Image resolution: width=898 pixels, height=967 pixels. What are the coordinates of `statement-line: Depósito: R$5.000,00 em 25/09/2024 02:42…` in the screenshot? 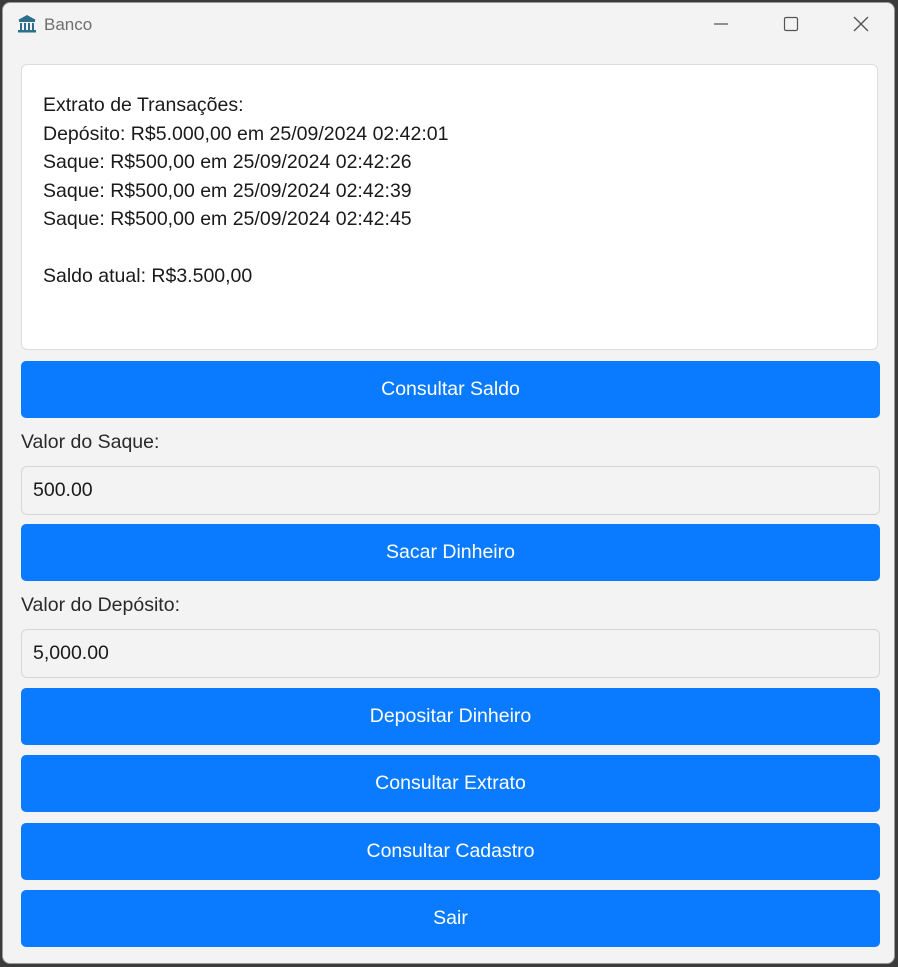 It's located at (246, 133).